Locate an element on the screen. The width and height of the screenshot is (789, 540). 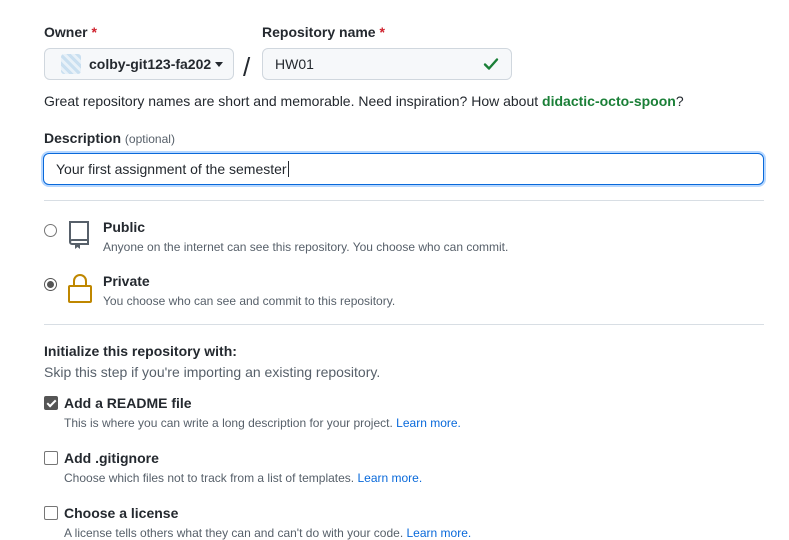
owner-dropdown: colby-git123-fa202 is located at coordinates (139, 64).